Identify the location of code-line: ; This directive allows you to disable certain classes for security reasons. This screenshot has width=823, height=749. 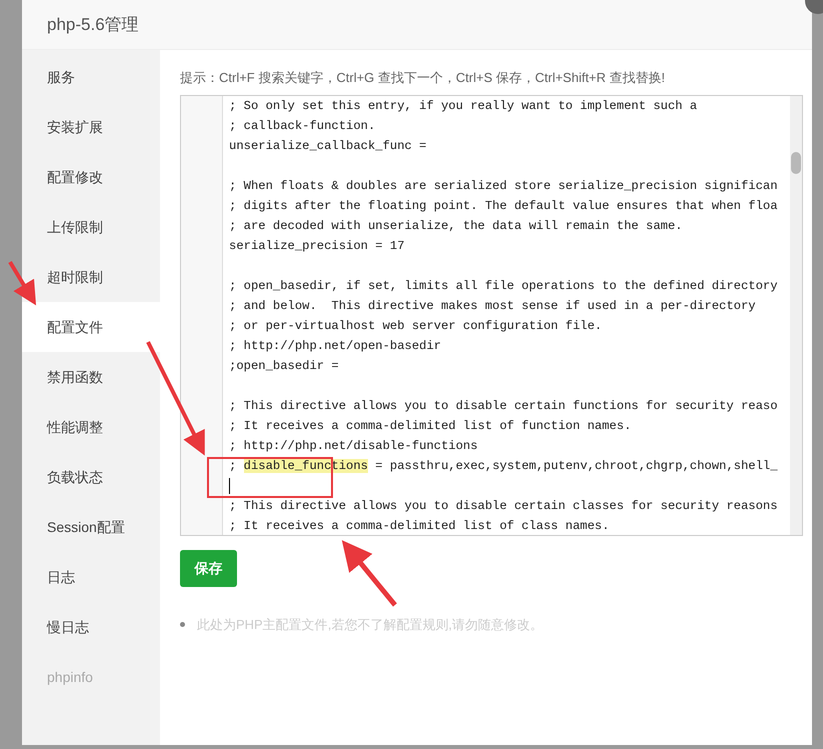
(504, 506).